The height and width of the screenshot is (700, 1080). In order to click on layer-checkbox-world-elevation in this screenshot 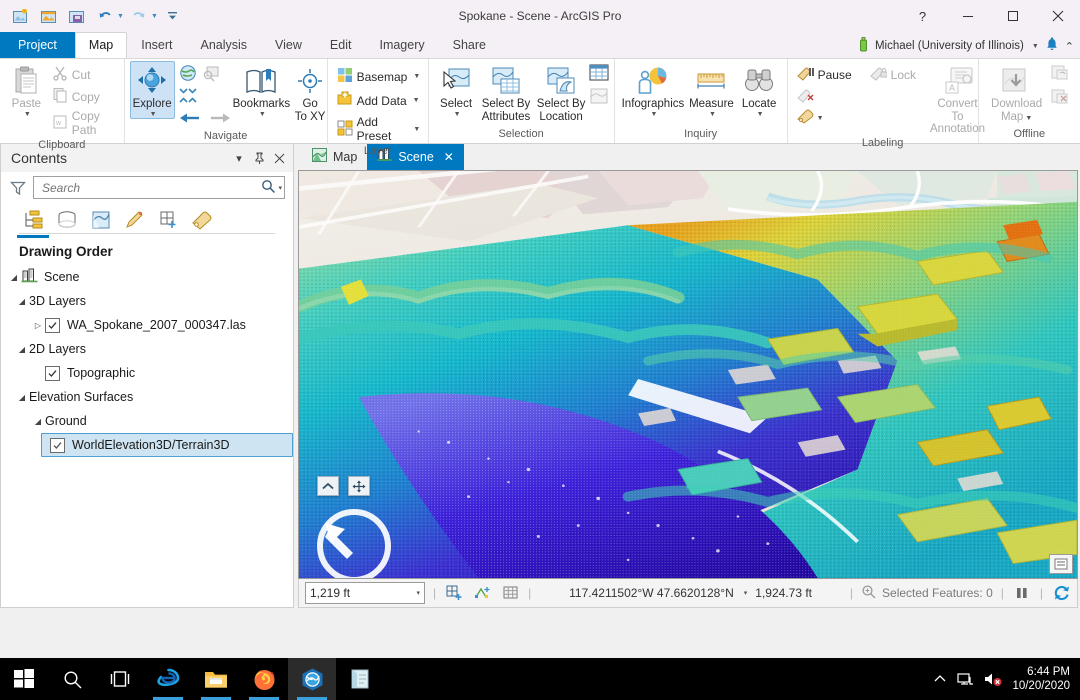, I will do `click(57, 445)`.